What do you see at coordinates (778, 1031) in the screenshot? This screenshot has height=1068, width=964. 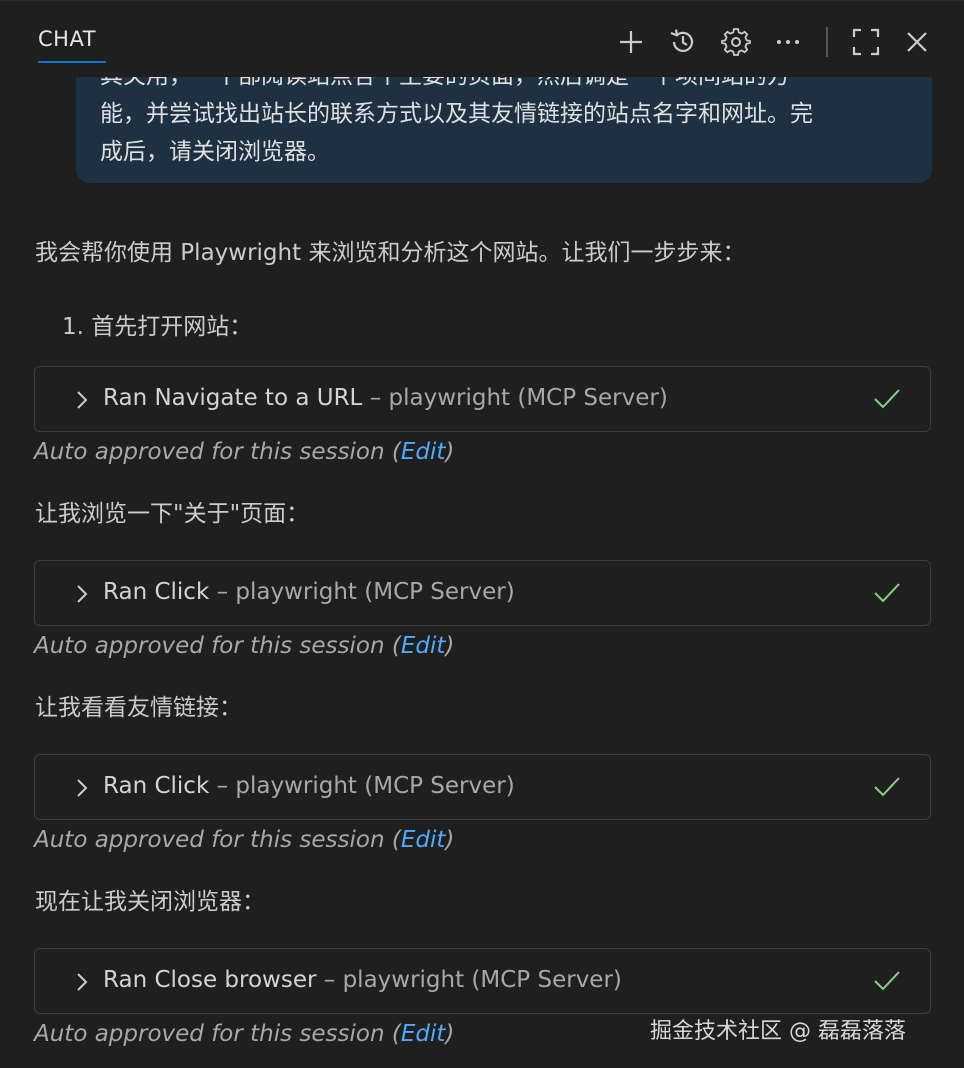 I see `watermark: 掘金技术社区 @ 磊磊落落` at bounding box center [778, 1031].